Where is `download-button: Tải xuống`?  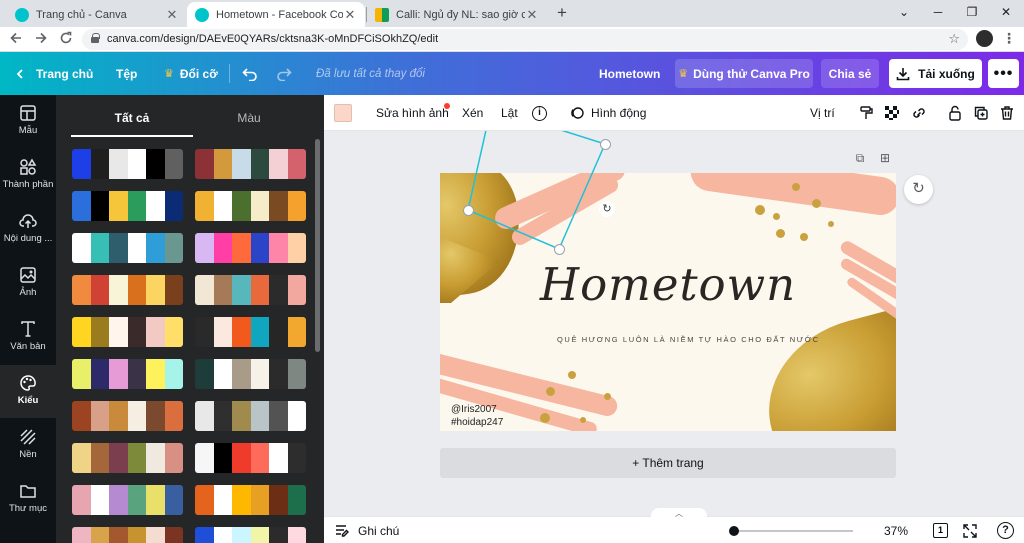
download-button: Tải xuống is located at coordinates (935, 73).